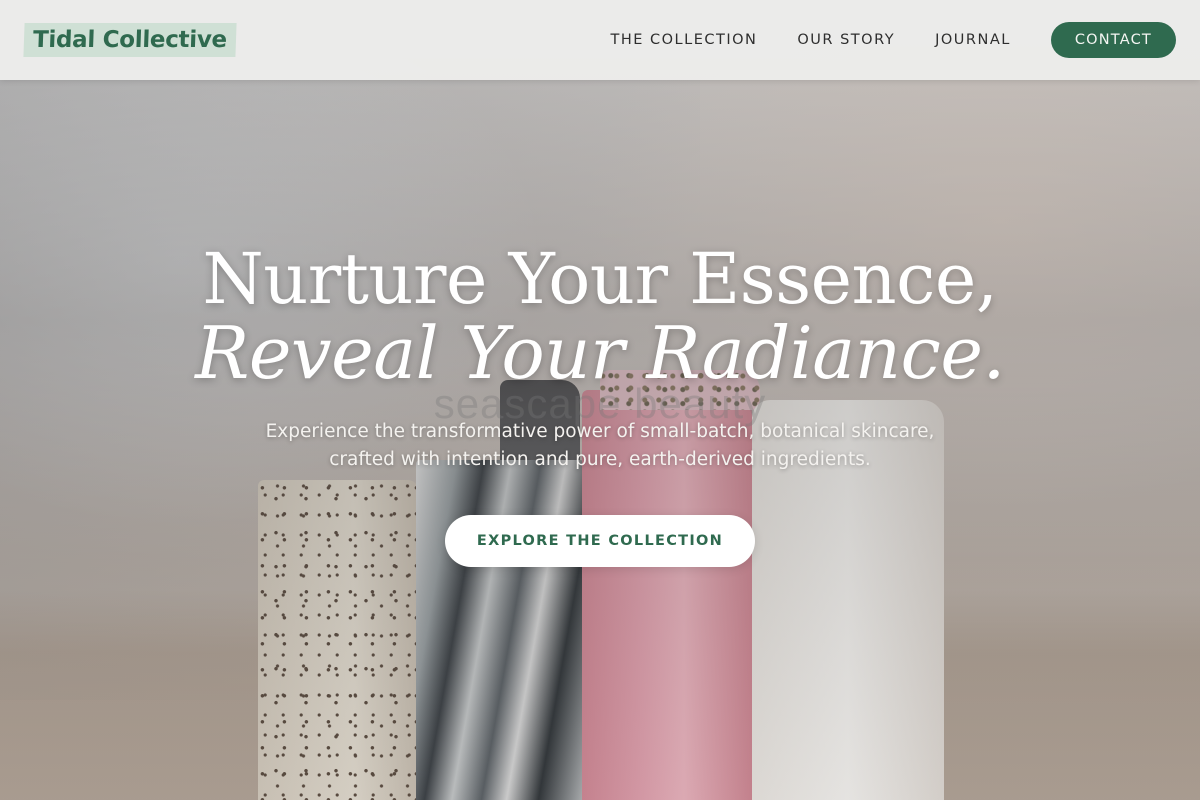 The width and height of the screenshot is (1200, 800). I want to click on nav-link-the-collection: THE COLLECTION, so click(683, 40).